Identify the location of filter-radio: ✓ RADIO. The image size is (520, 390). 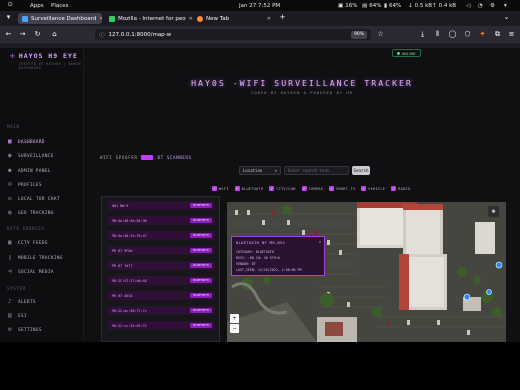
(400, 188).